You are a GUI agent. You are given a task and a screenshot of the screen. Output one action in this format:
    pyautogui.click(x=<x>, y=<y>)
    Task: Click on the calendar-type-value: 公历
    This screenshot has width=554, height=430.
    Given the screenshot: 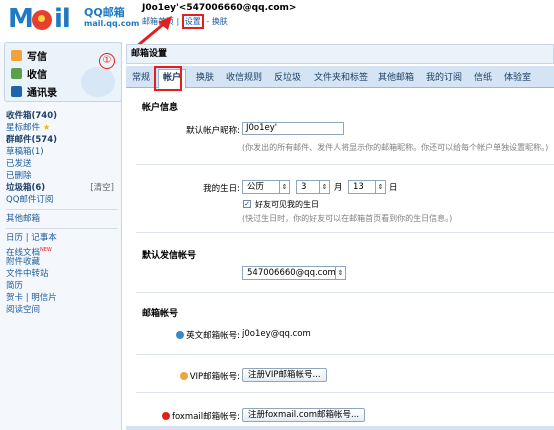 What is the action you would take?
    pyautogui.click(x=256, y=187)
    